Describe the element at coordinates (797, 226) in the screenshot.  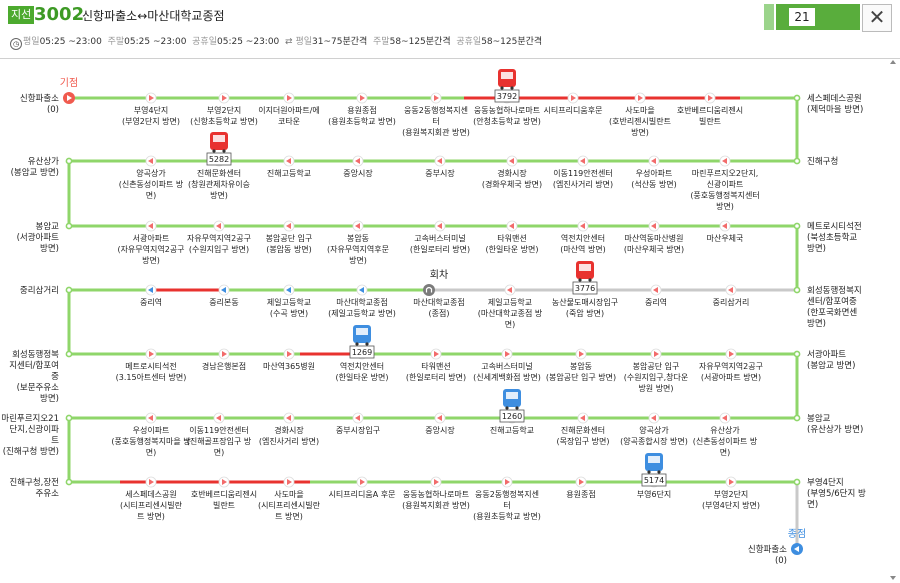
I see `stop-r2-0-dot` at that location.